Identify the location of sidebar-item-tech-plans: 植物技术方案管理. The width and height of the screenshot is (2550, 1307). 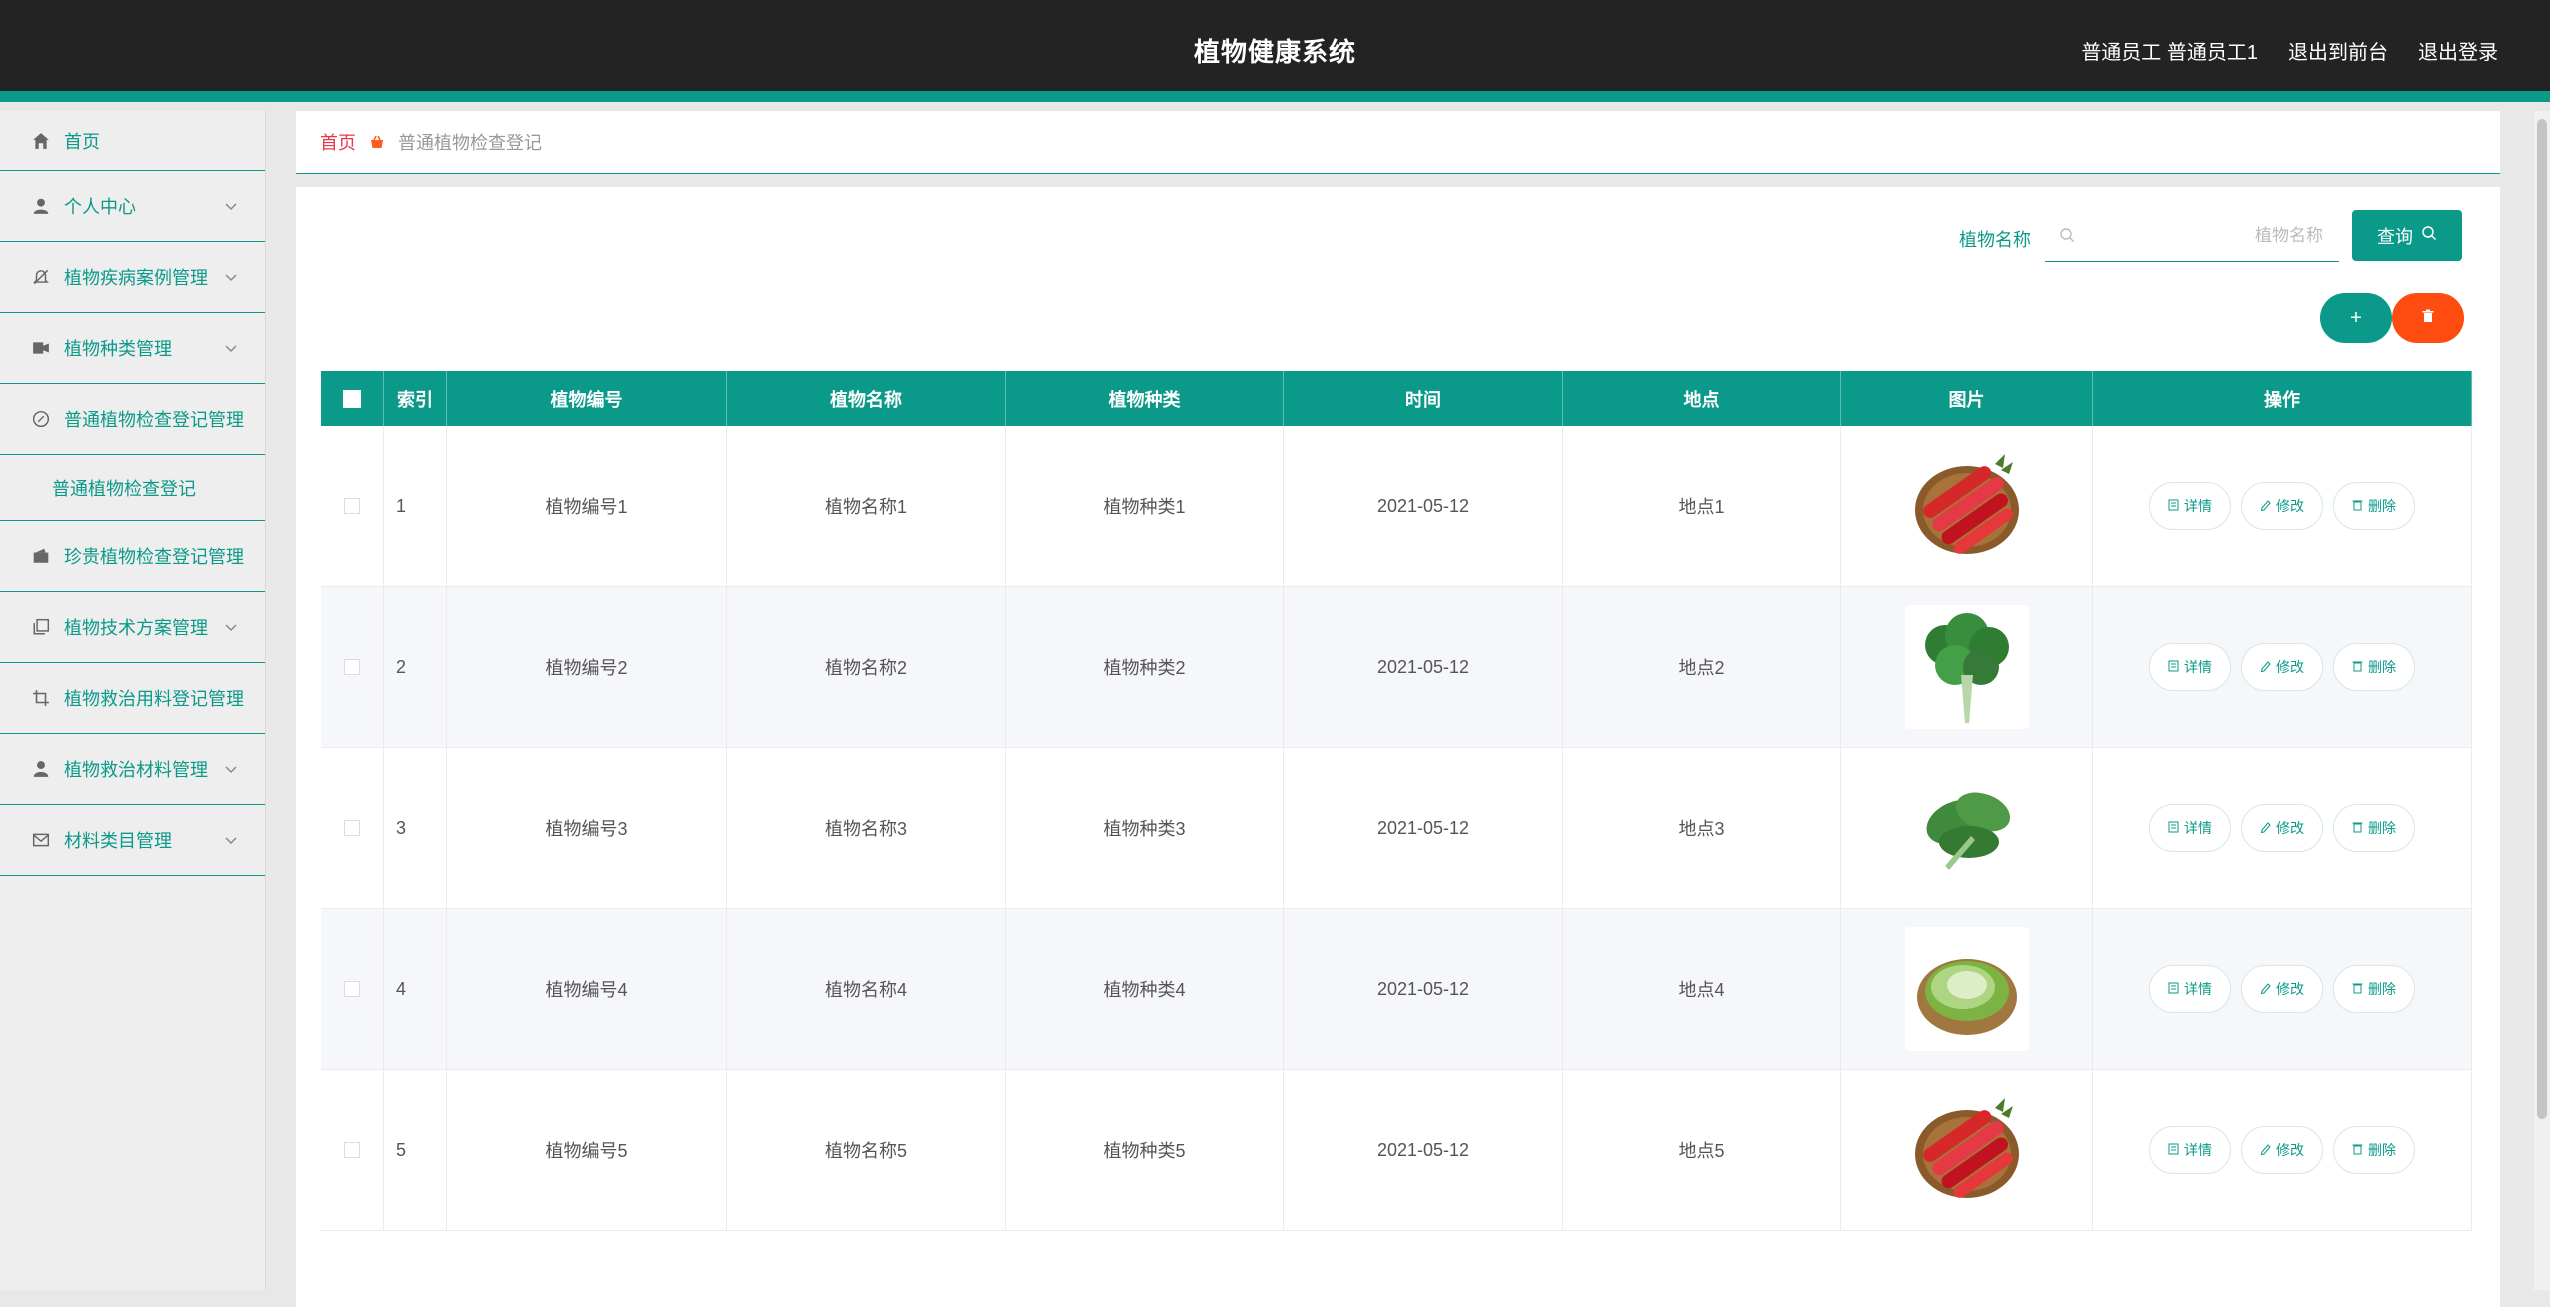
(132, 627).